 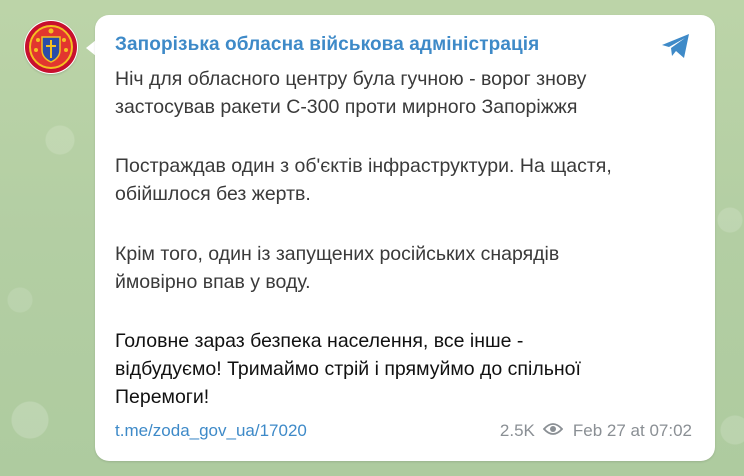 What do you see at coordinates (213, 282) in the screenshot?
I see `message-line: ймовірно впав у воду.` at bounding box center [213, 282].